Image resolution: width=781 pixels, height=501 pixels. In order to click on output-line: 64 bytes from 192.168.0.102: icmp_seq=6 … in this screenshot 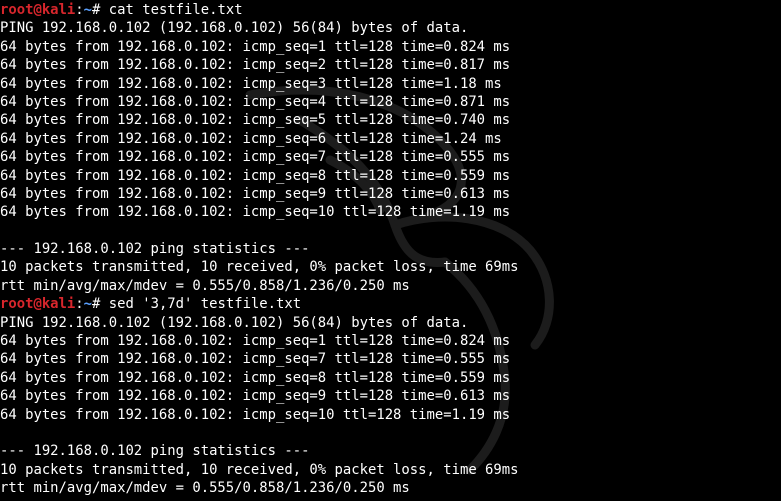, I will do `click(251, 138)`.